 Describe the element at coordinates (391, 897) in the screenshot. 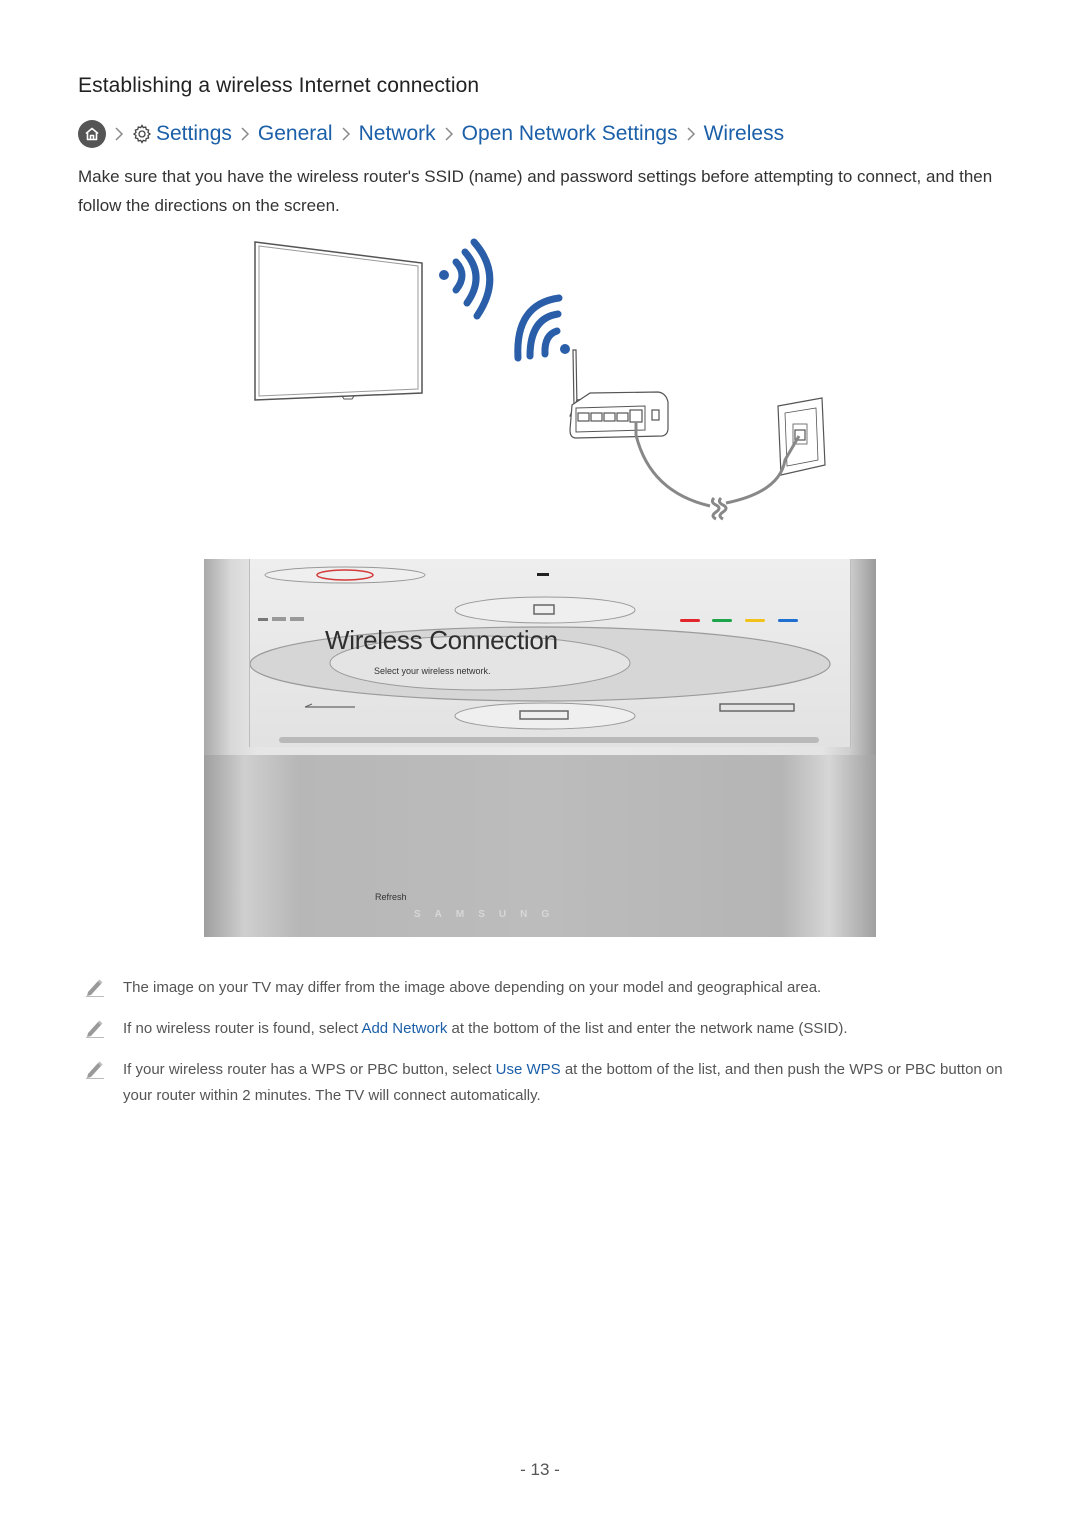

I see `refresh-button: Refresh` at that location.